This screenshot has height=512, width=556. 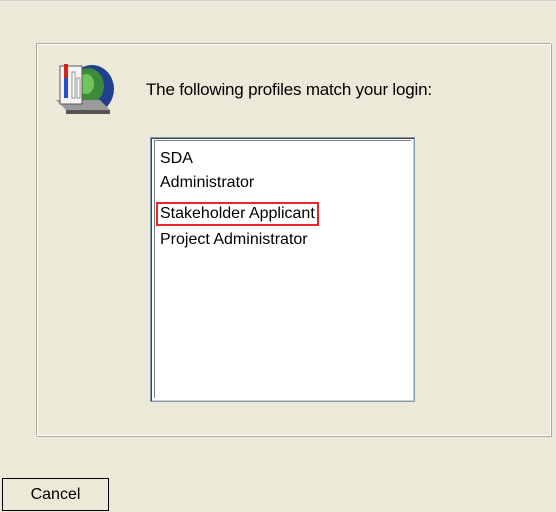 I want to click on top-divider, so click(x=278, y=0).